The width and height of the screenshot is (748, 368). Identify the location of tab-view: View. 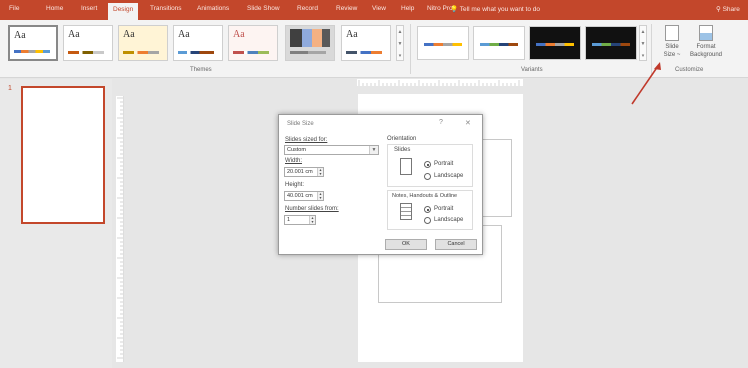
(379, 8).